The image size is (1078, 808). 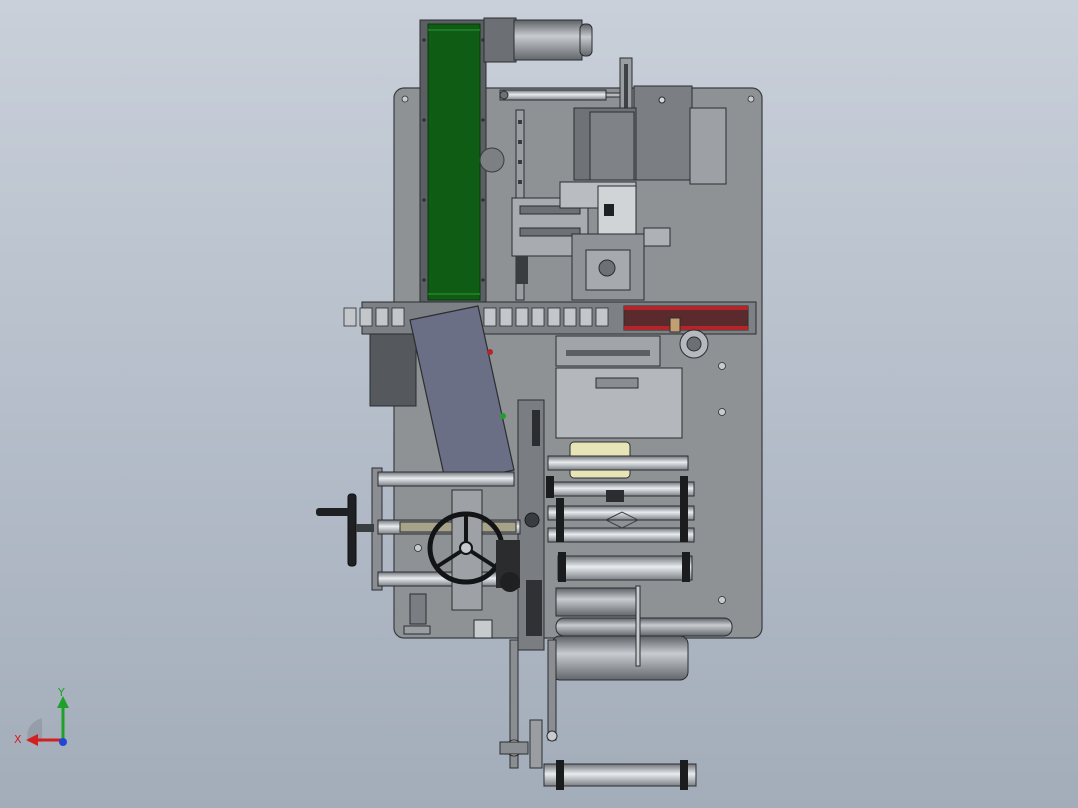 What do you see at coordinates (597, 602) in the screenshot?
I see `lower-cylinder` at bounding box center [597, 602].